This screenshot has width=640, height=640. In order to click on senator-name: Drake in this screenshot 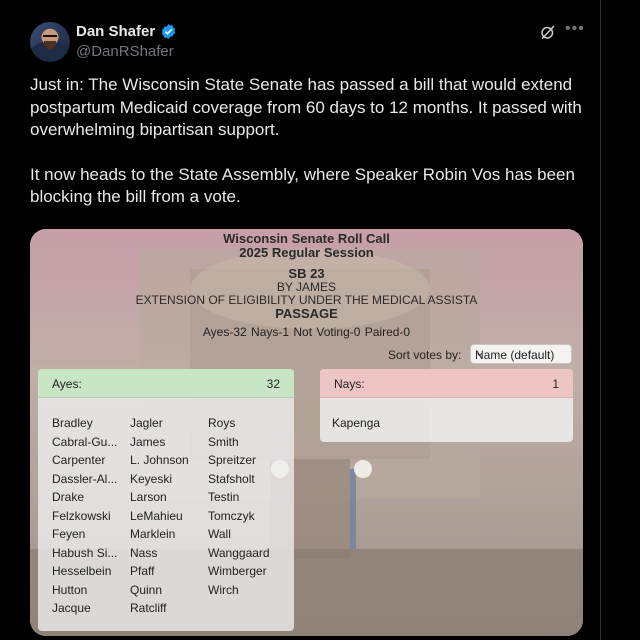, I will do `click(68, 497)`.